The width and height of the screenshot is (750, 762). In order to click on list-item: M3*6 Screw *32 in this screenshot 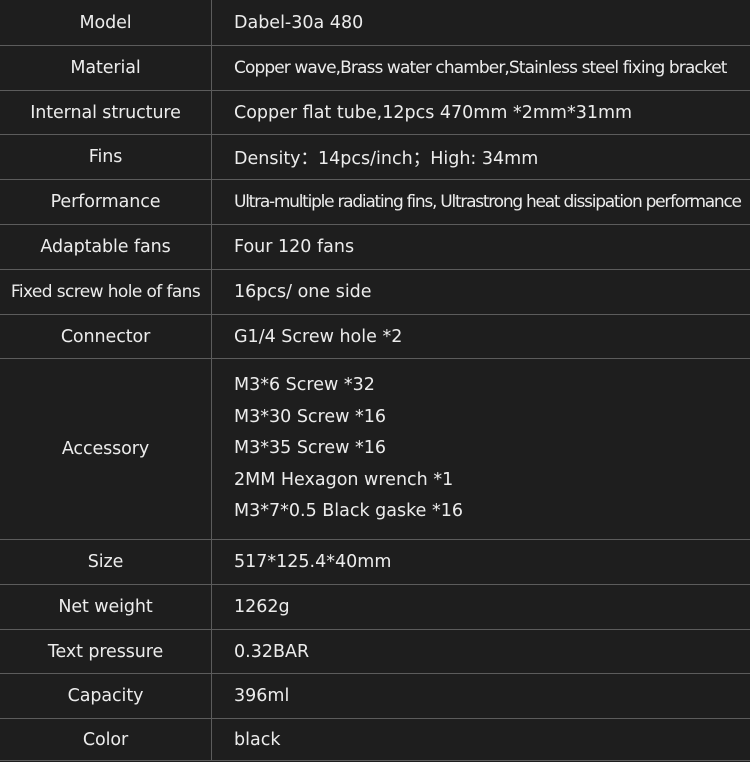, I will do `click(304, 385)`.